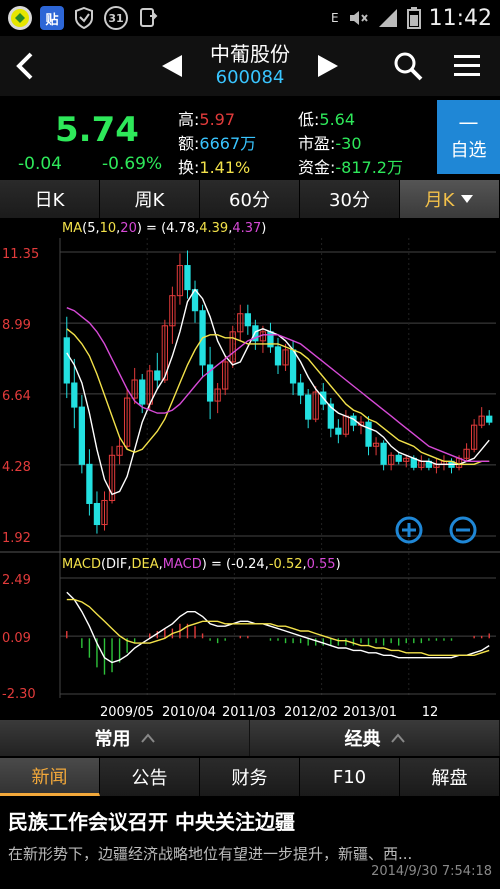 This screenshot has width=500, height=889. Describe the element at coordinates (16, 580) in the screenshot. I see `macd-y-tick-label: 2.49` at that location.